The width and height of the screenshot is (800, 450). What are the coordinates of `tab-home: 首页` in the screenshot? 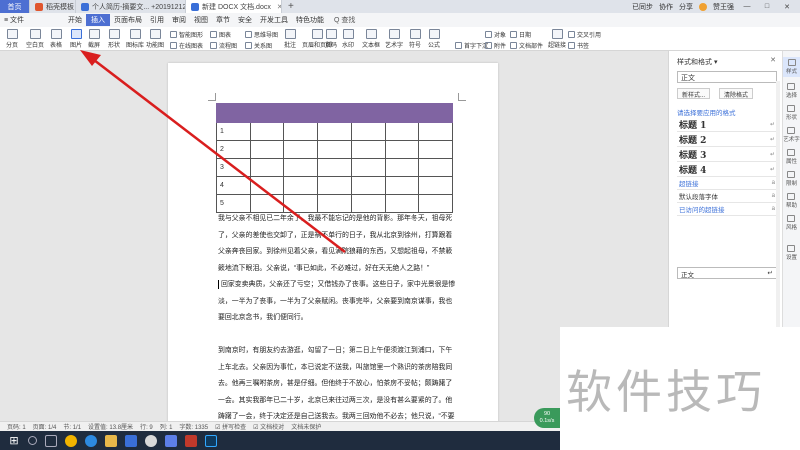 It's located at (15, 6).